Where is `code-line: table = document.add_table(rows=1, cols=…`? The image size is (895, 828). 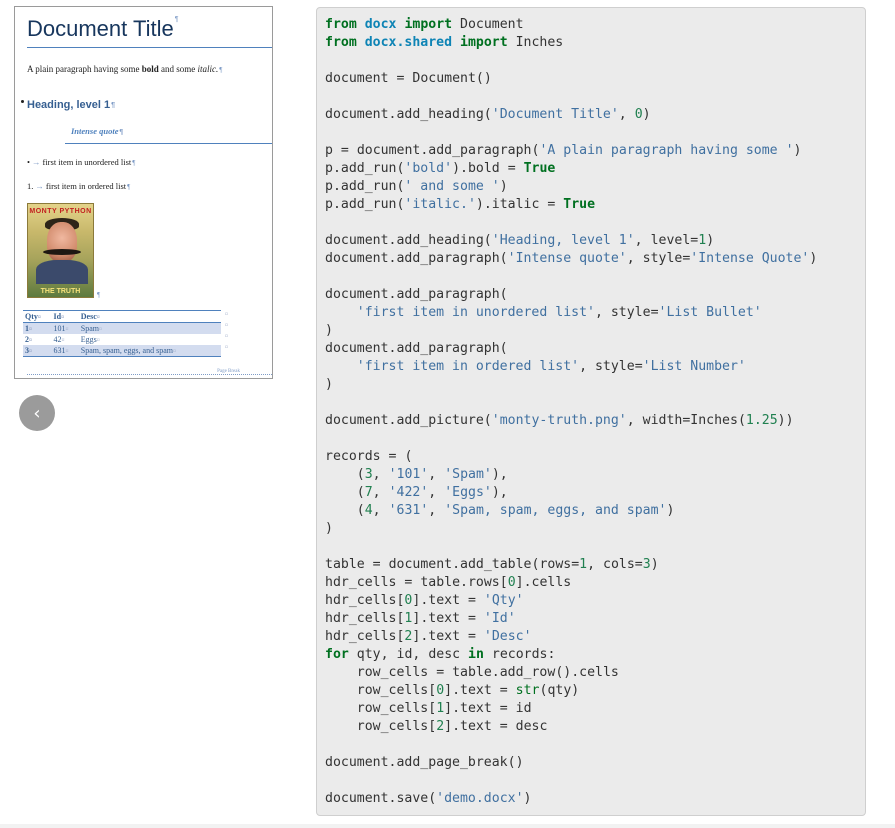 code-line: table = document.add_table(rows=1, cols=… is located at coordinates (492, 564).